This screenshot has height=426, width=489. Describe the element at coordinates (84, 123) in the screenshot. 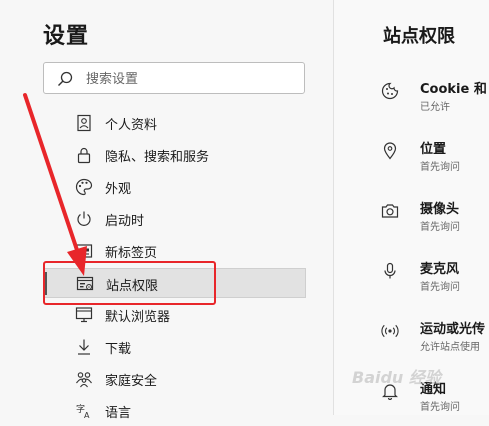

I see `person-icon` at that location.